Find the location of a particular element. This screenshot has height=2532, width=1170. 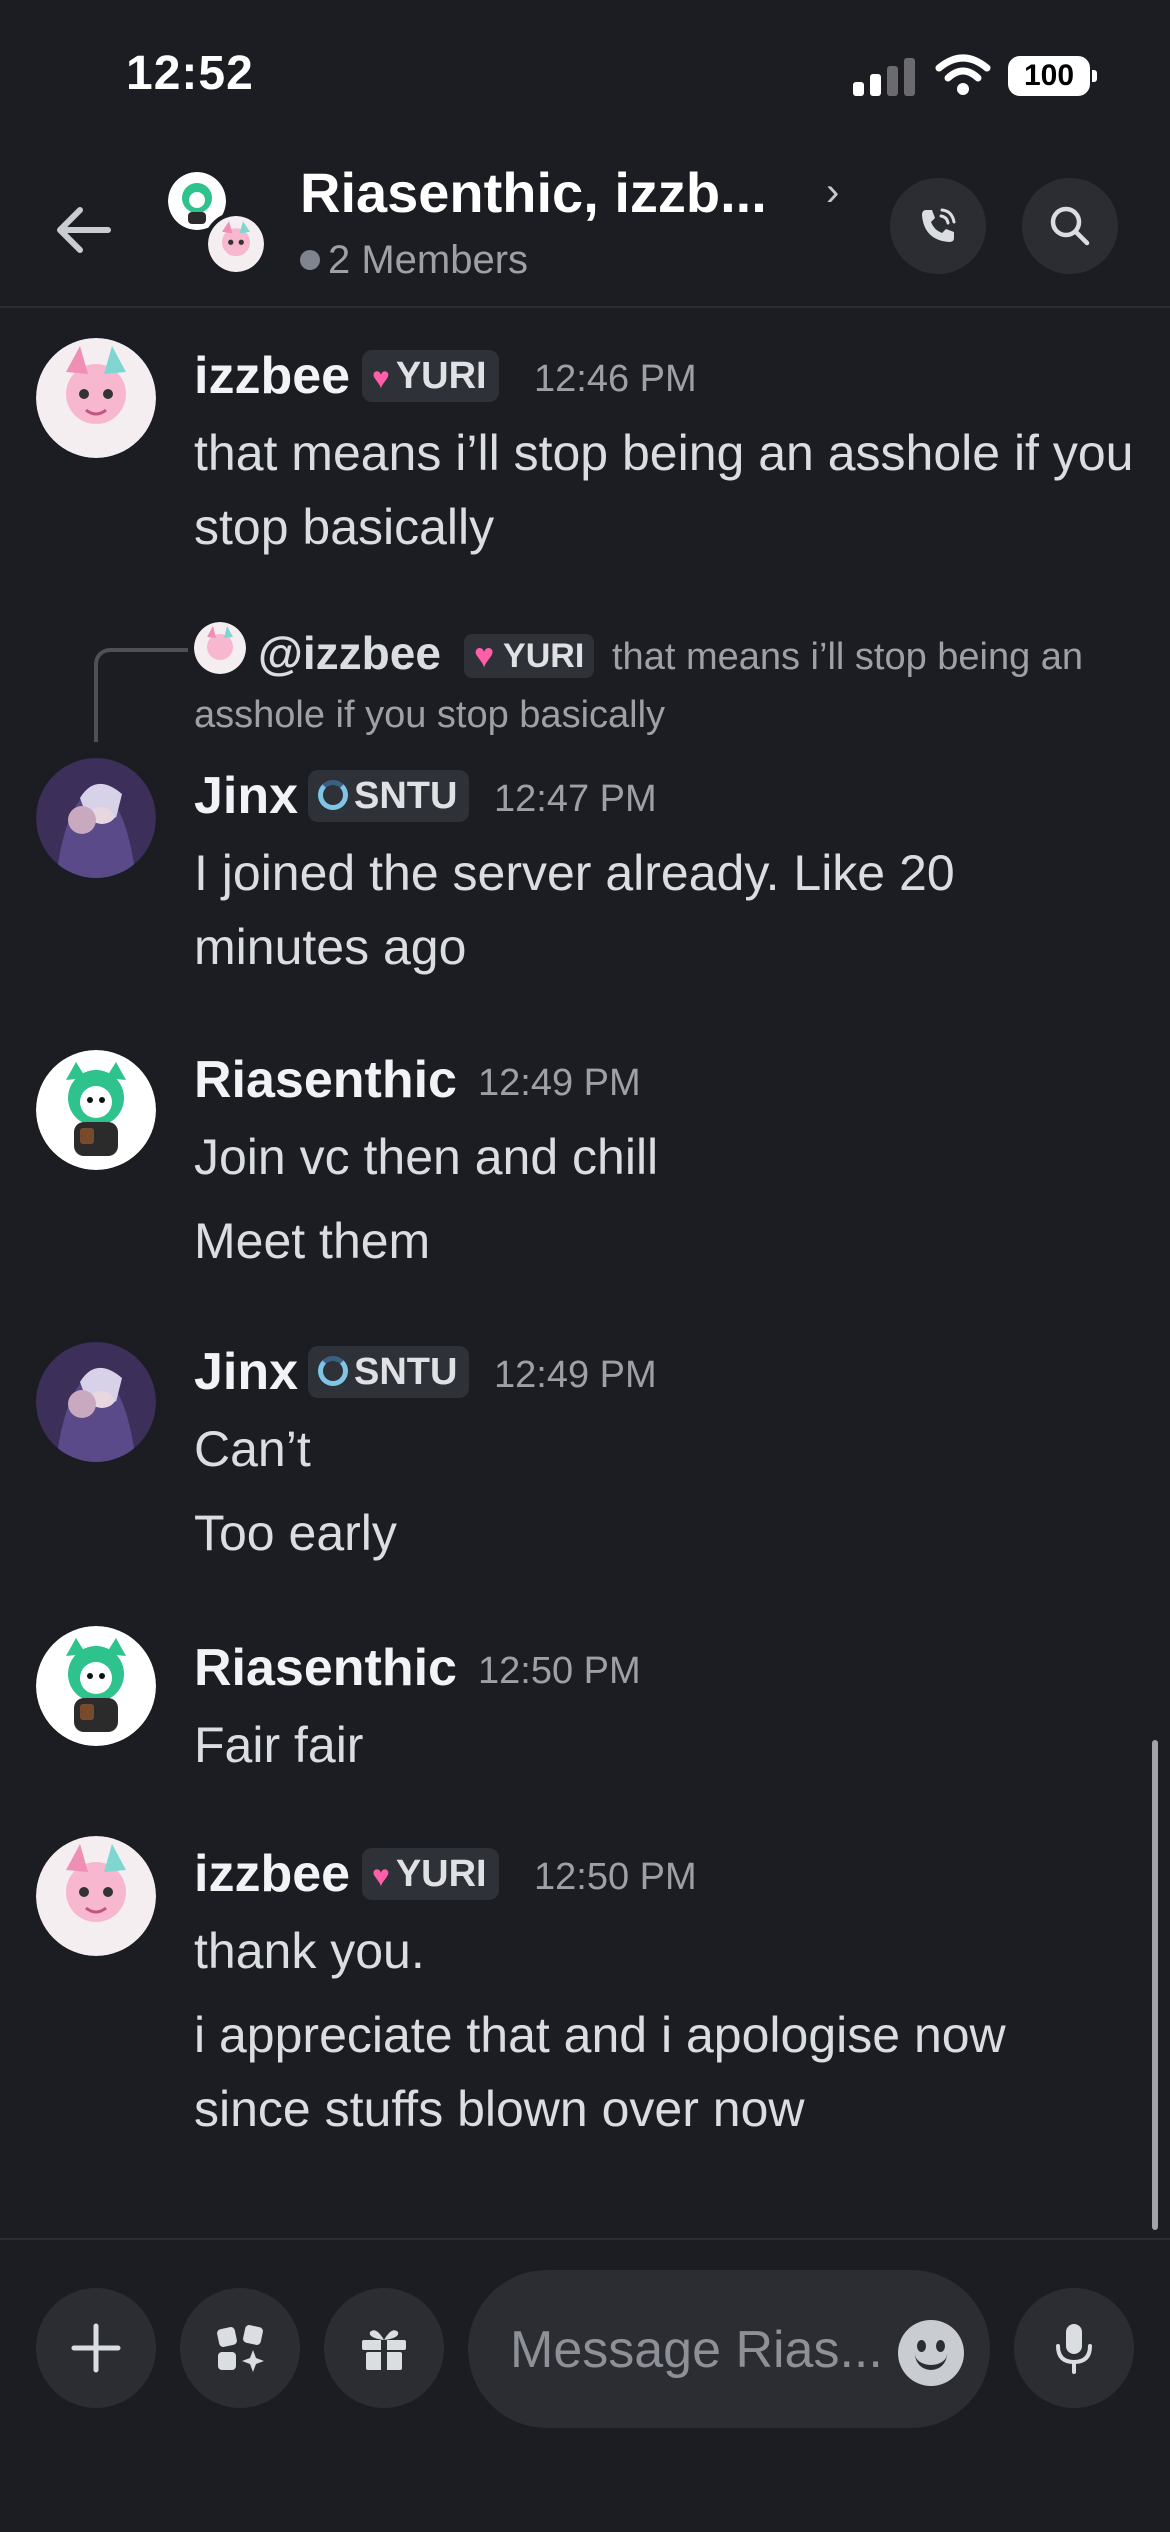

reply-preview-text: that means i’ll stop being an is located at coordinates (847, 657).